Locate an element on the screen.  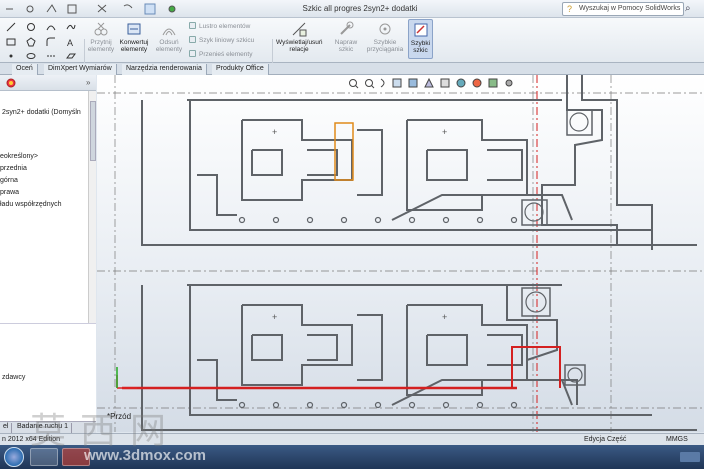
start-button-icon is located at coordinates (14, 457).